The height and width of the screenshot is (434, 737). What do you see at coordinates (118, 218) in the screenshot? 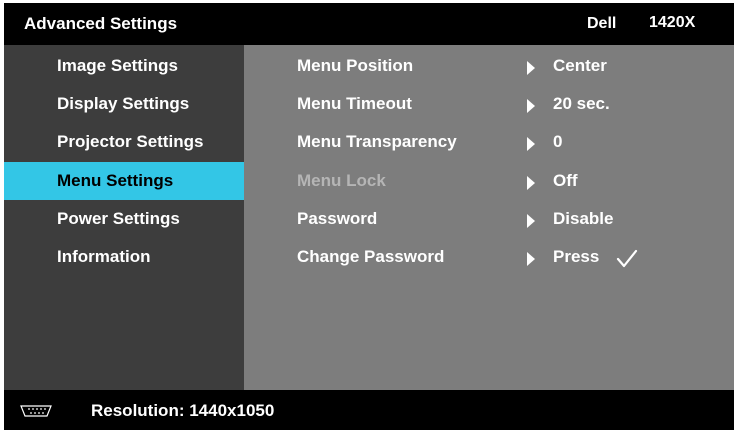
I see `sidebar-item-label: Power Settings` at bounding box center [118, 218].